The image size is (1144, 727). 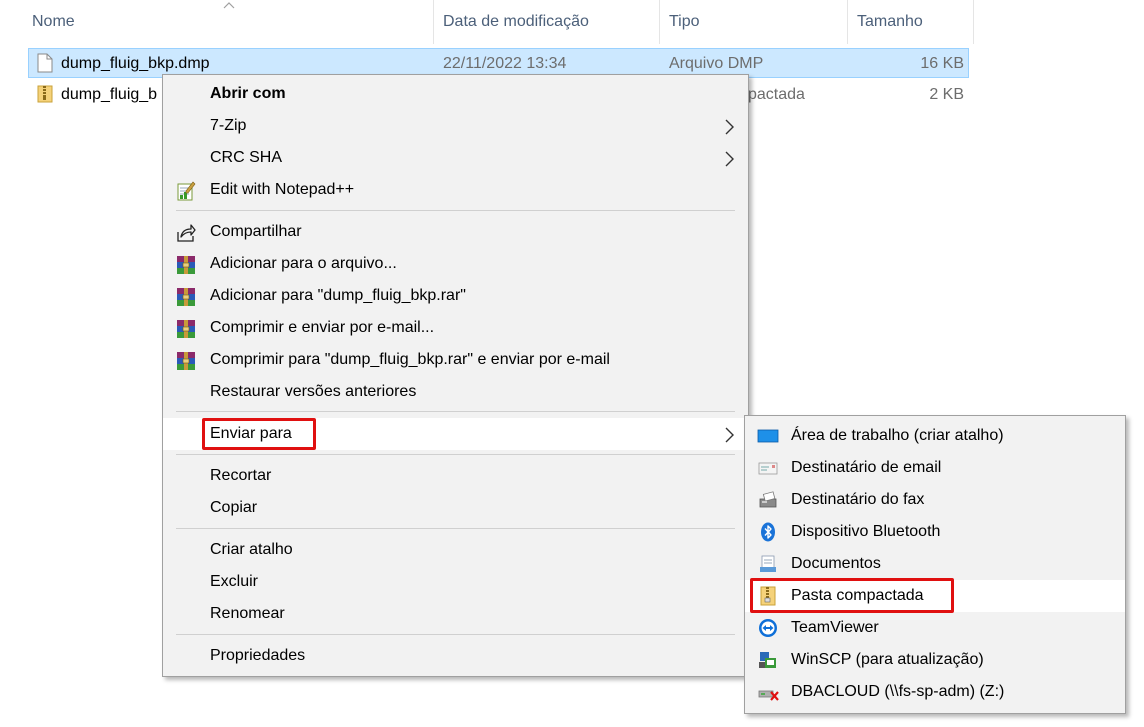 I want to click on sort-ascending-icon, so click(x=229, y=5).